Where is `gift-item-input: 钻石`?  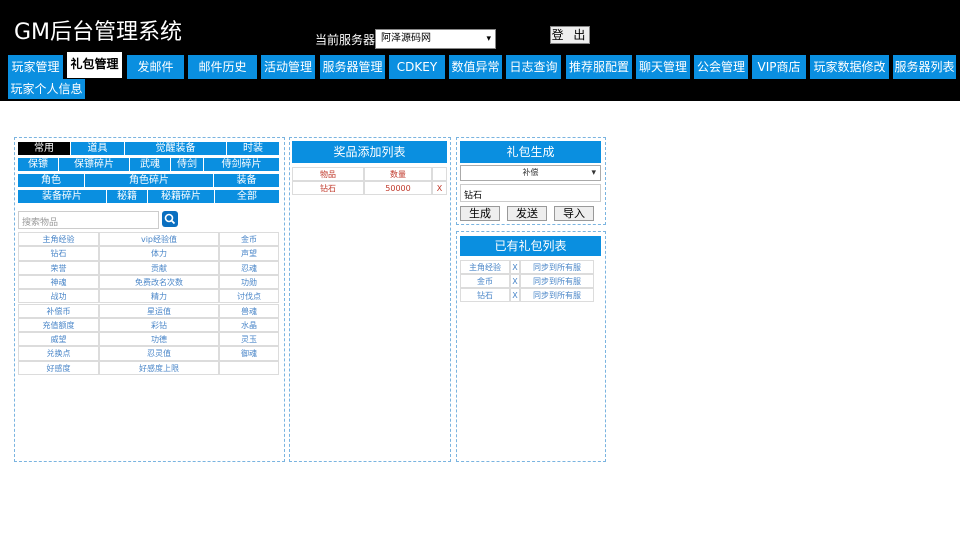 gift-item-input: 钻石 is located at coordinates (530, 193).